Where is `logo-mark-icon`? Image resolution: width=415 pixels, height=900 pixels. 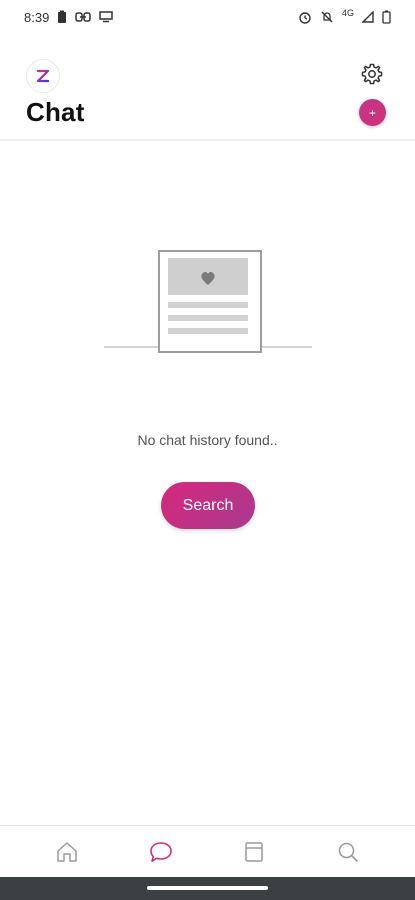 logo-mark-icon is located at coordinates (43, 76).